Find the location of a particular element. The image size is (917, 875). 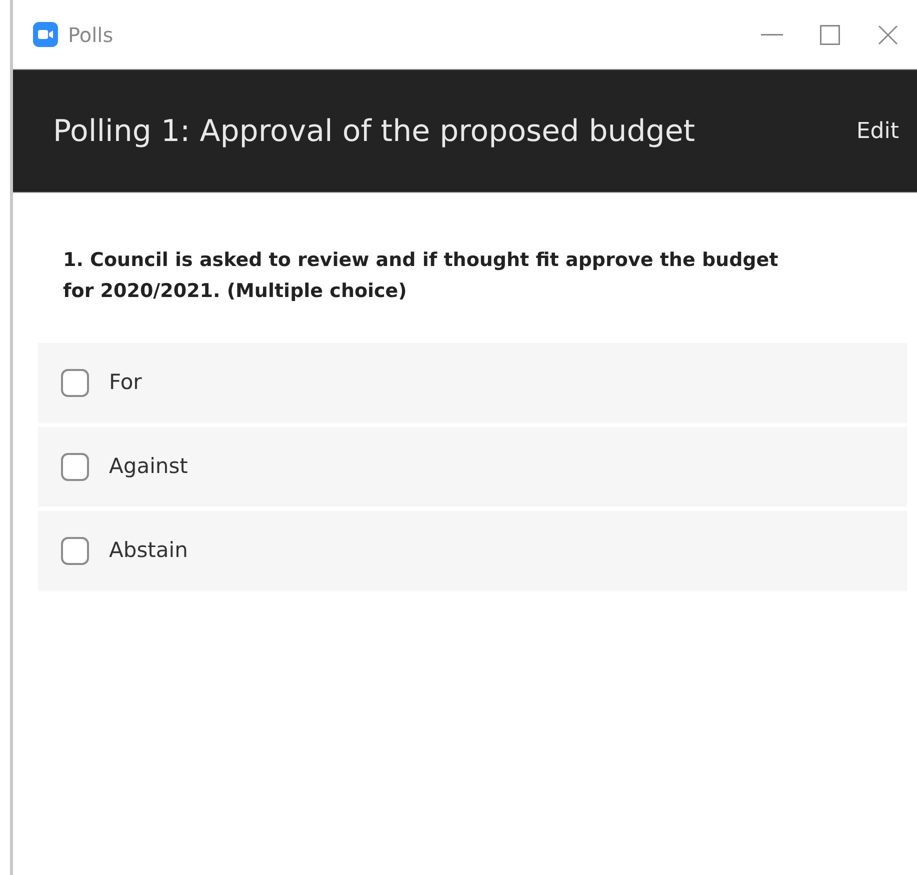

camera-app-icon is located at coordinates (45, 34).